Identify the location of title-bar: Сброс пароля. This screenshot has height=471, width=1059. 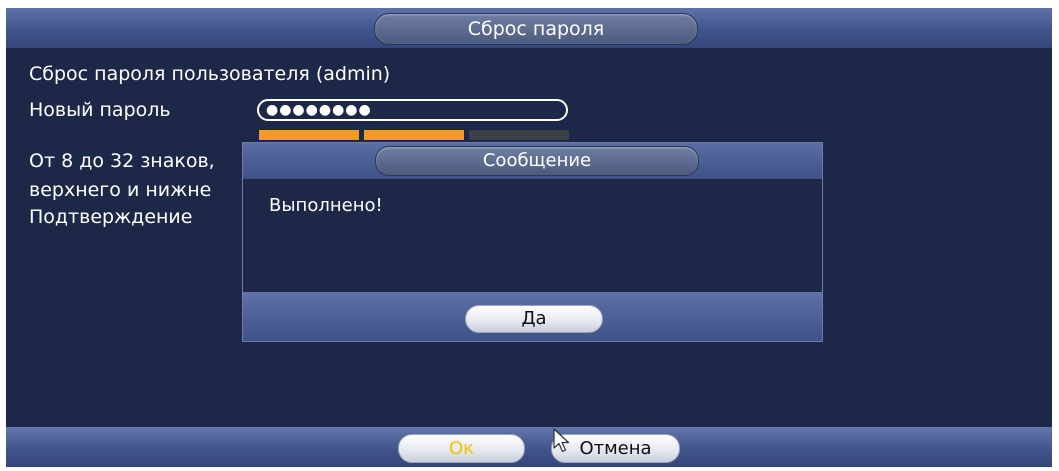
(529, 28).